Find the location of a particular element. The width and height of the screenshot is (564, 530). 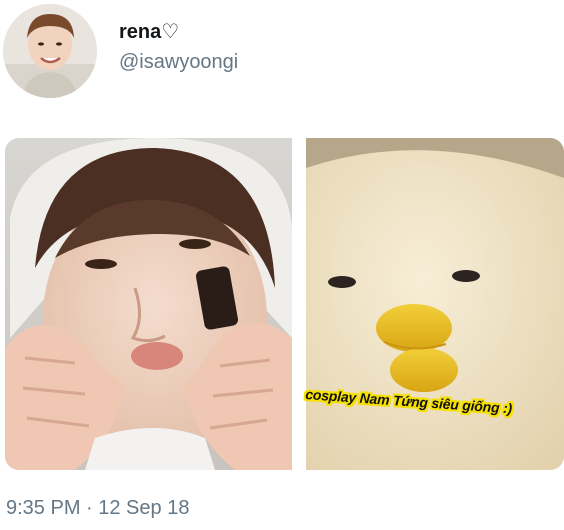

heart-icon: ♡ is located at coordinates (170, 31).